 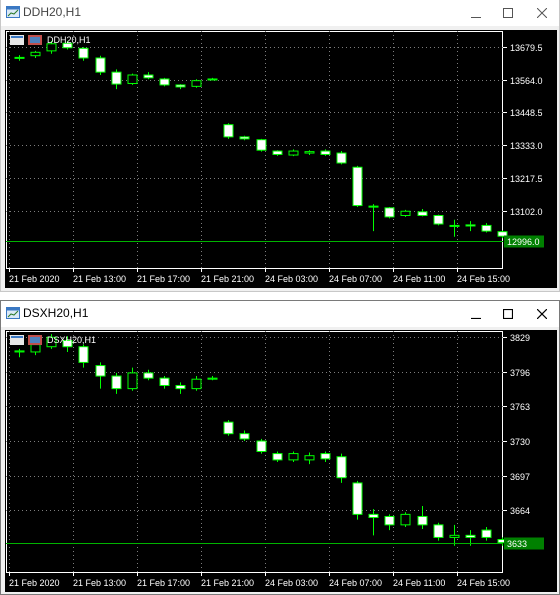 I want to click on title-bar: DSXH20,H1, so click(x=280, y=314).